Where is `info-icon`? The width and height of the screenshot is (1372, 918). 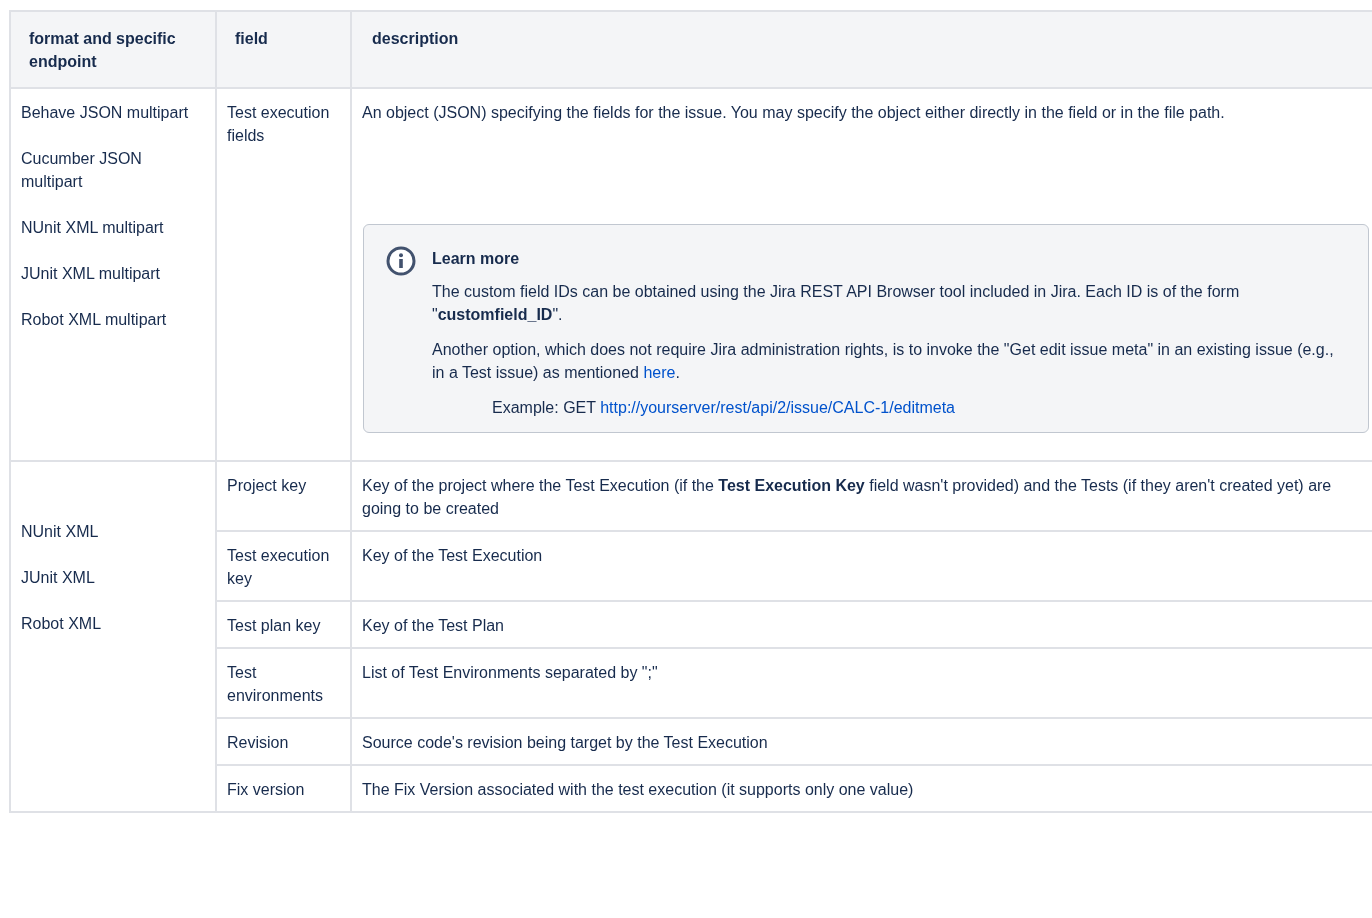
info-icon is located at coordinates (401, 261).